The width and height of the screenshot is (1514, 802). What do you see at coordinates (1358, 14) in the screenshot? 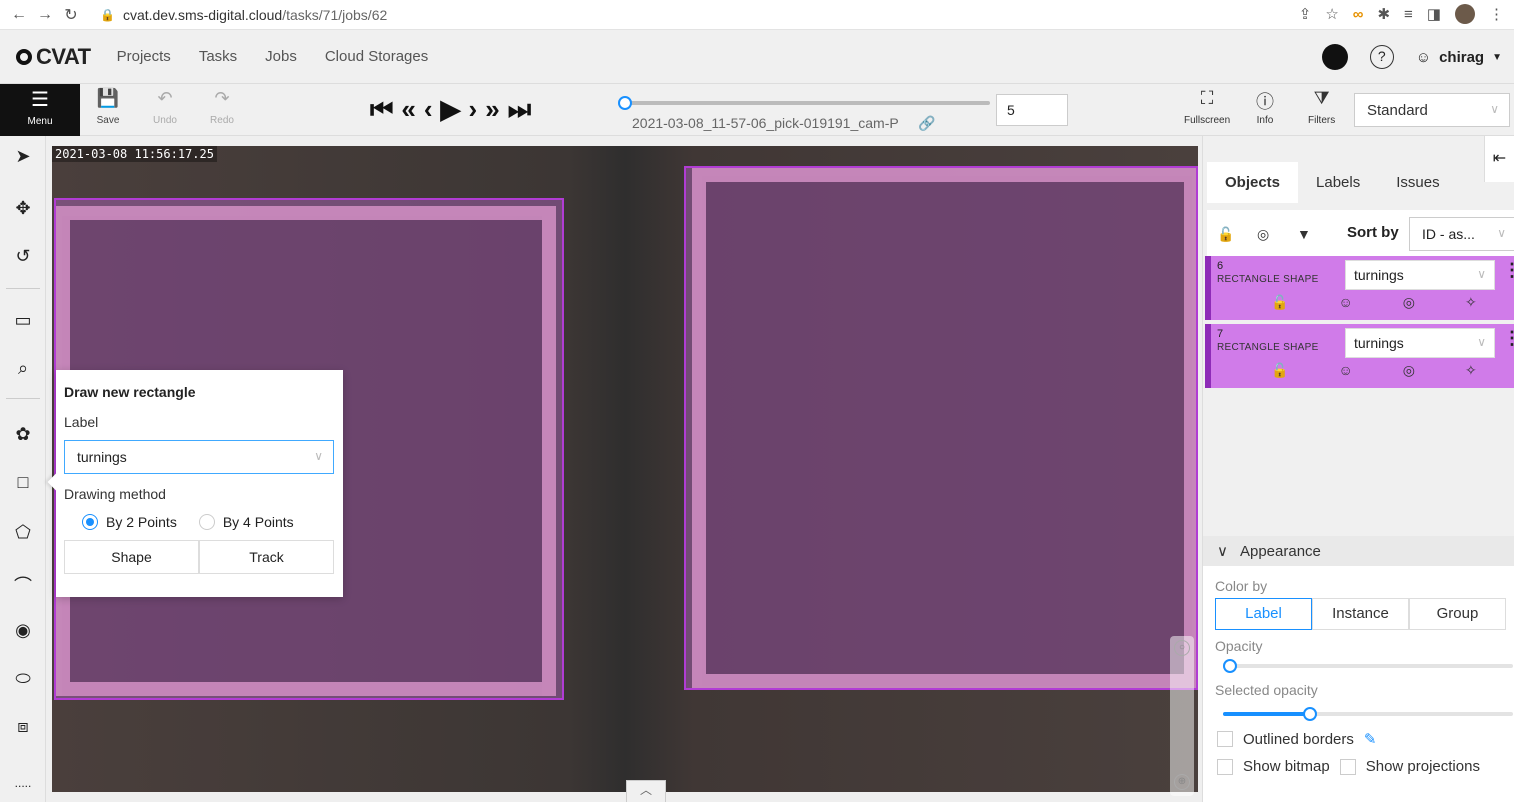
I see `extension-icon: ∞` at bounding box center [1358, 14].